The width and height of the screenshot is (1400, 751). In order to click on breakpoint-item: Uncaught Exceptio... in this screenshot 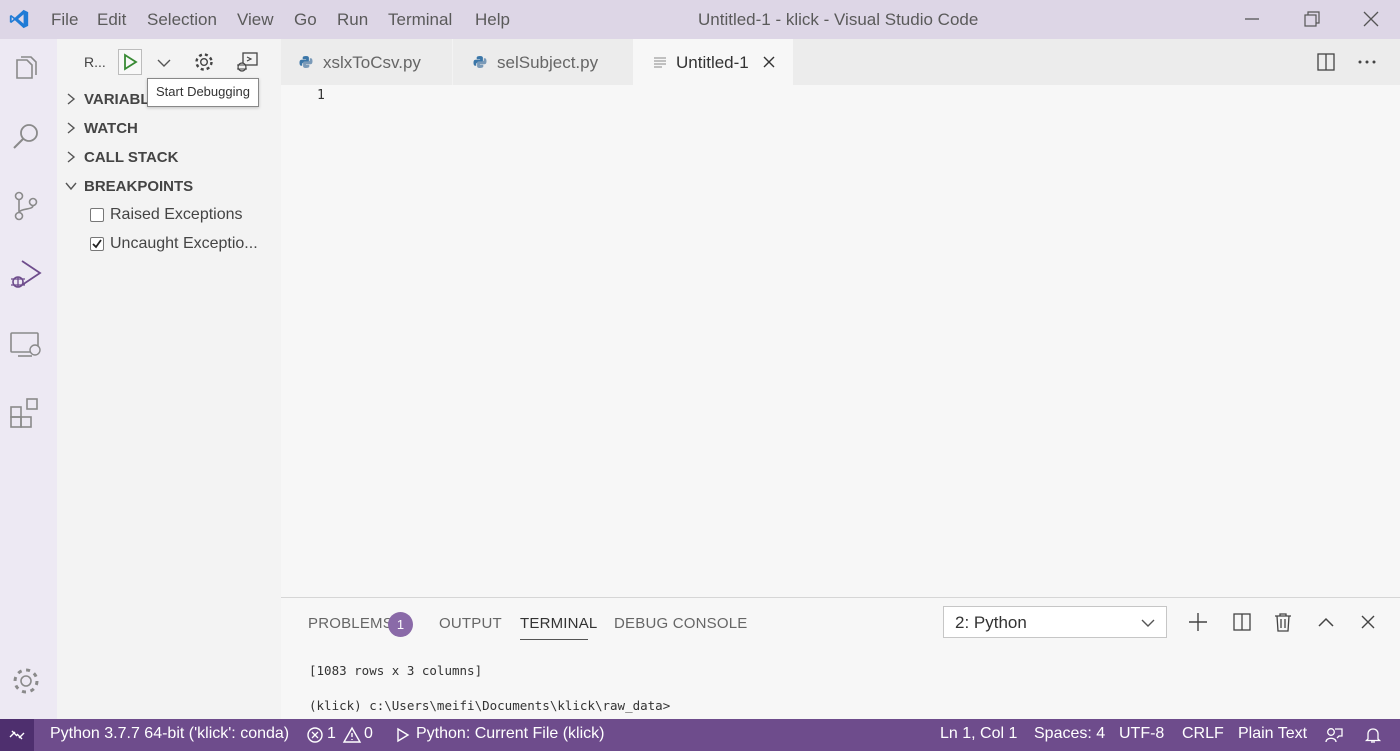, I will do `click(169, 244)`.